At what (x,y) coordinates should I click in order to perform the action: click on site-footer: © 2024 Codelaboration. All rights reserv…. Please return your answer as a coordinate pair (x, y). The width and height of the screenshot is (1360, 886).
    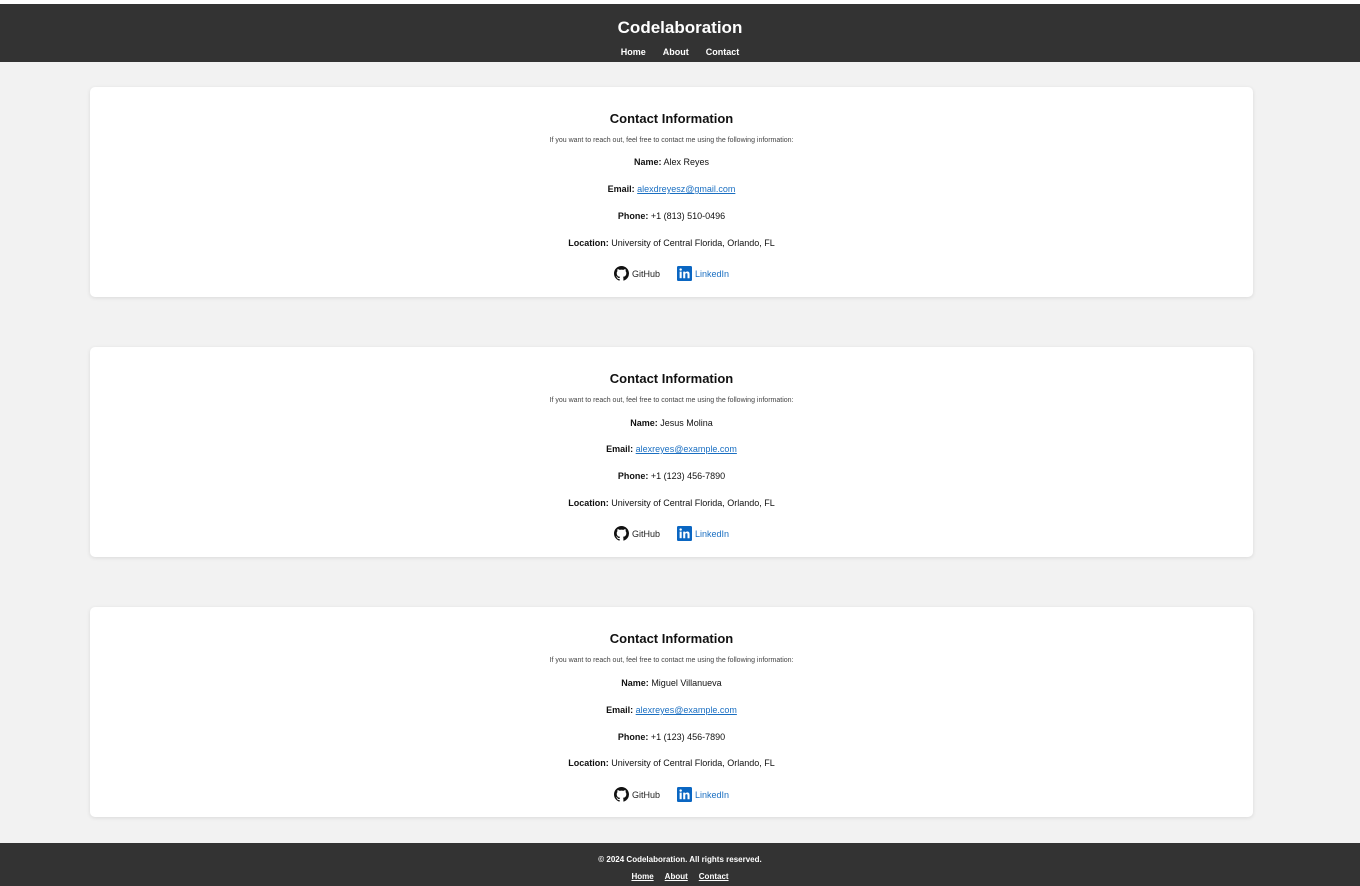
    Looking at the image, I should click on (680, 864).